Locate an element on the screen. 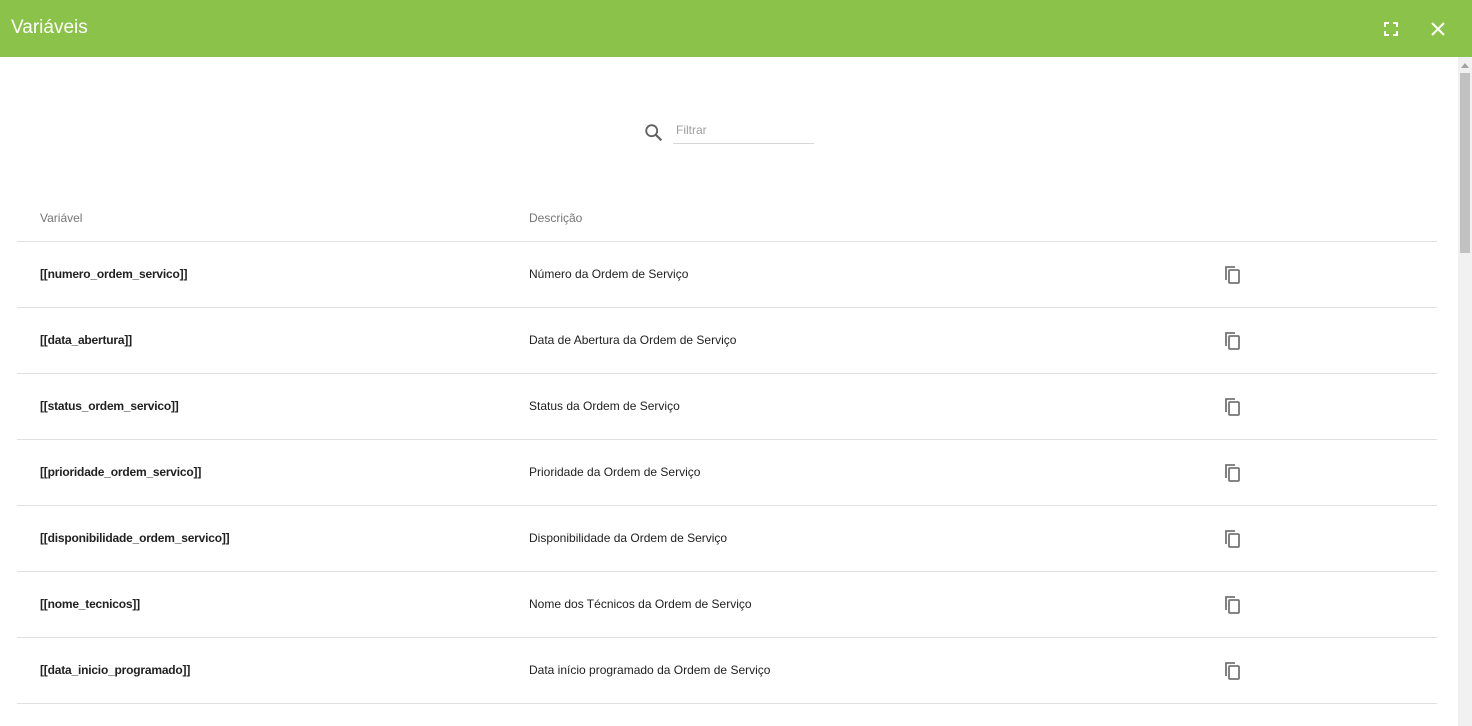 This screenshot has width=1472, height=726. column-header-description: Descrição is located at coordinates (556, 218).